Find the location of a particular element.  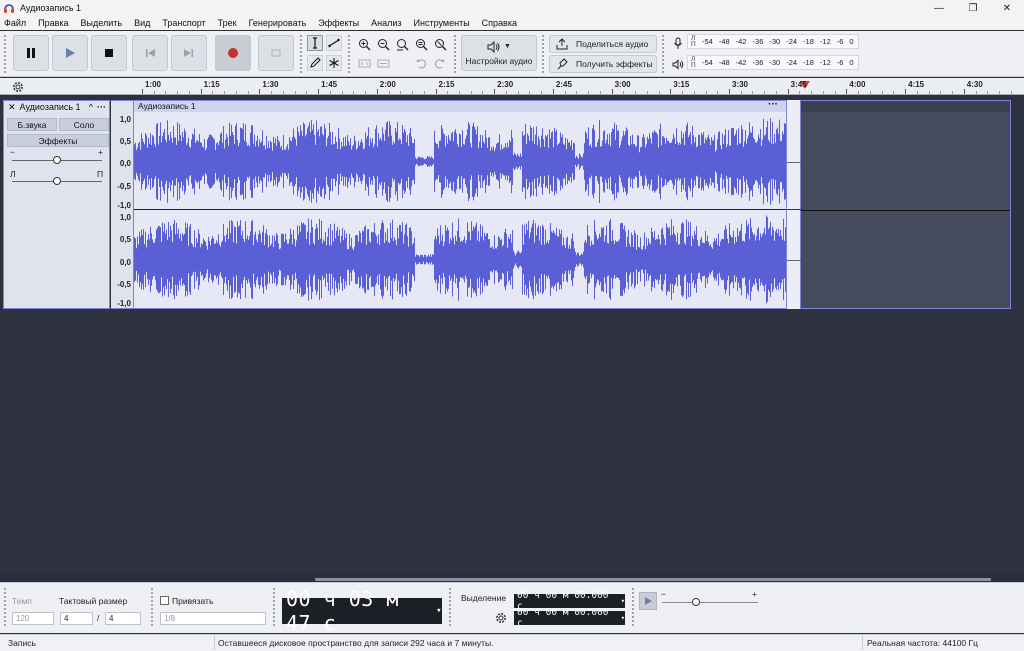

zoom-out-button is located at coordinates (383, 44).